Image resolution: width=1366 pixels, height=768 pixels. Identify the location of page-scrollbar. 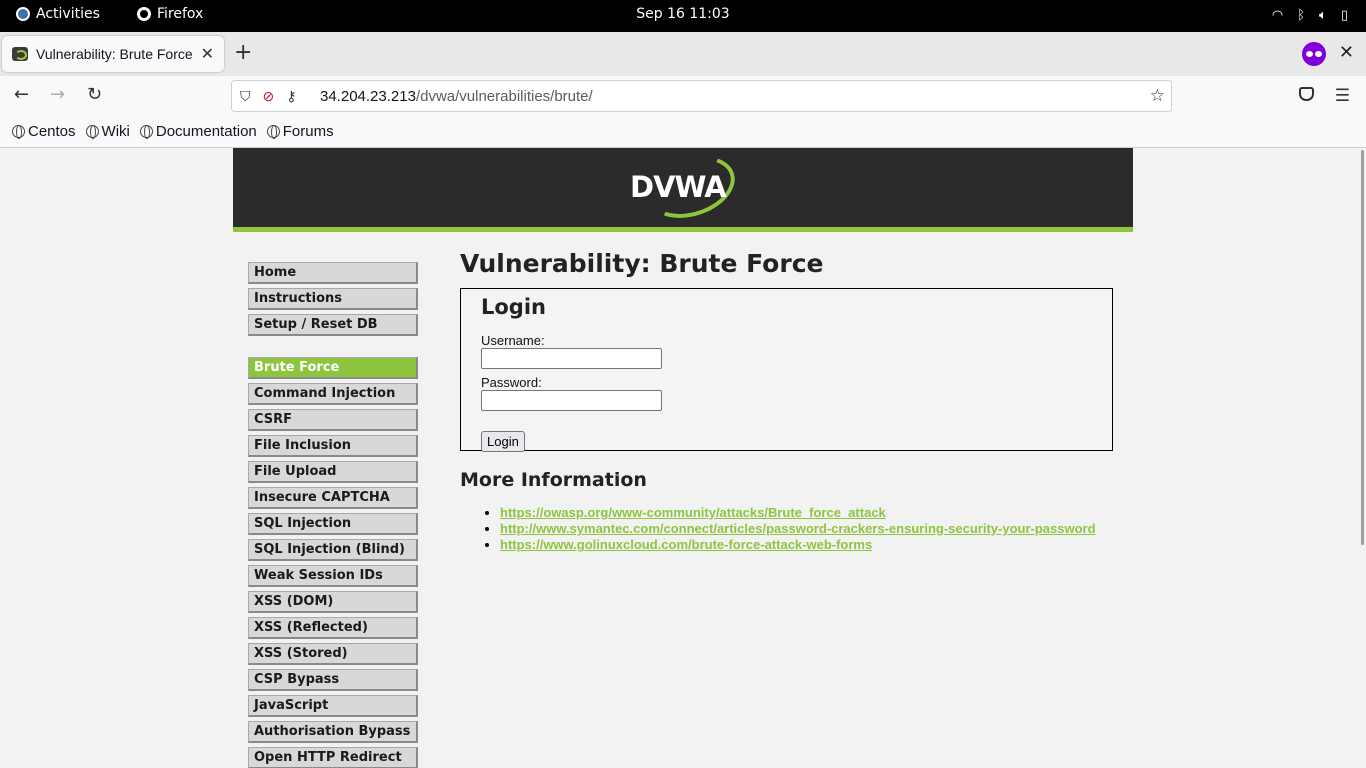
(1362, 347).